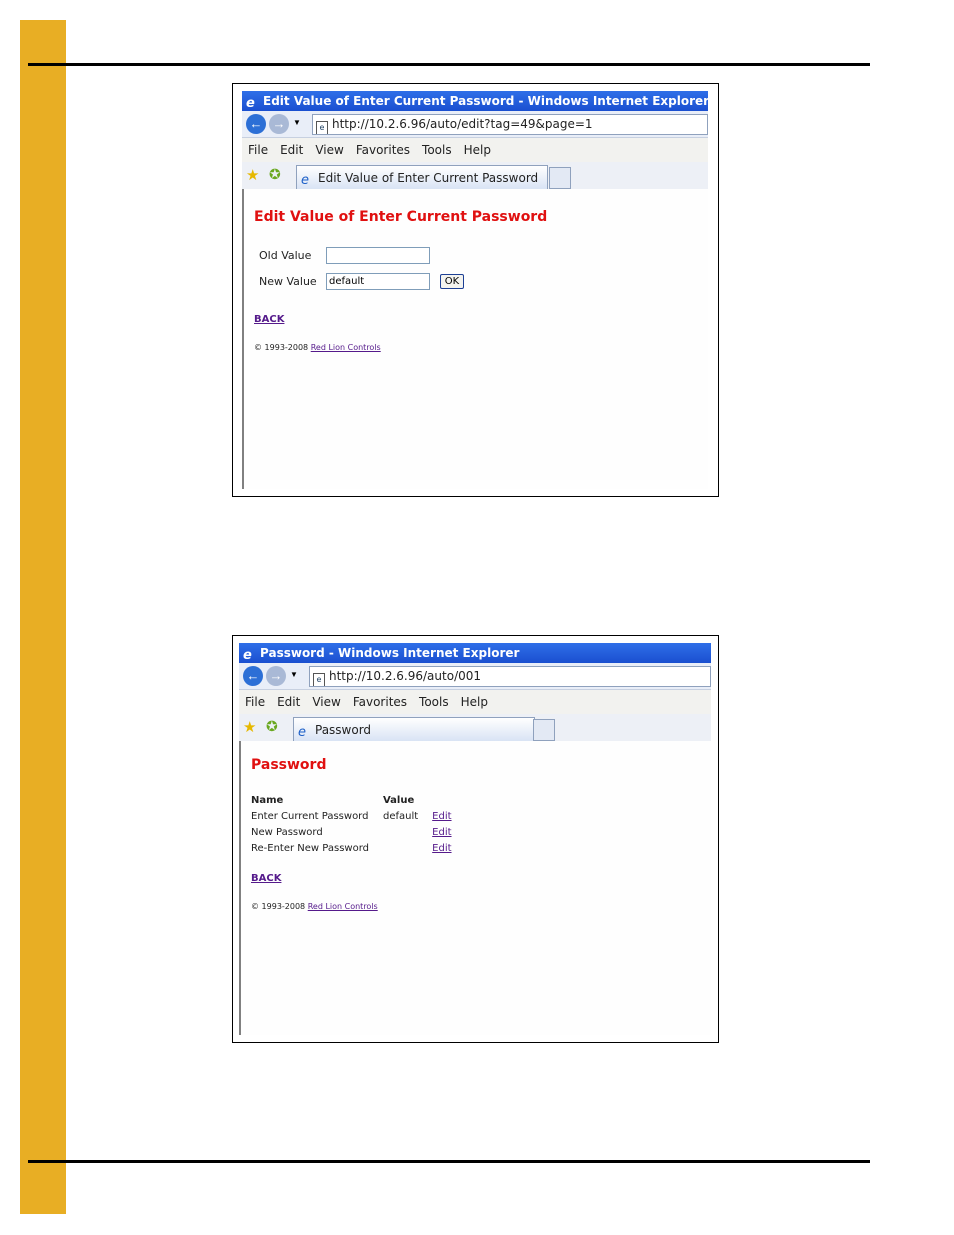 This screenshot has height=1235, width=954. I want to click on window-title: Password - Windows Internet Explorer, so click(390, 653).